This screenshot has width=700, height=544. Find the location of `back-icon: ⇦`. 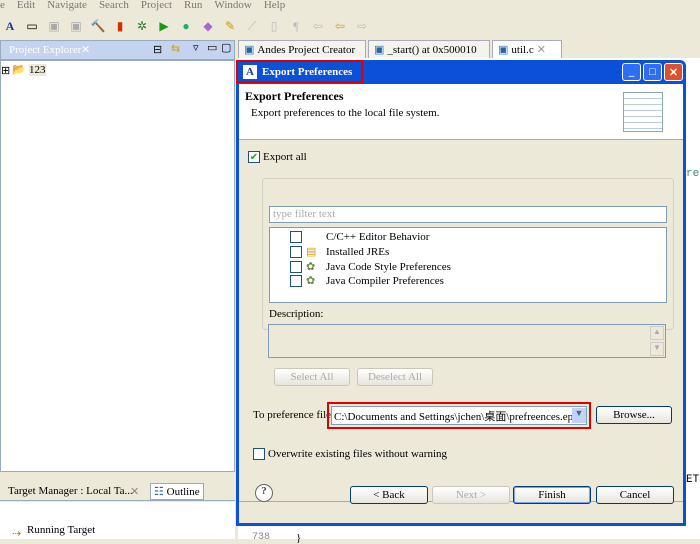

back-icon: ⇦ is located at coordinates (340, 26).